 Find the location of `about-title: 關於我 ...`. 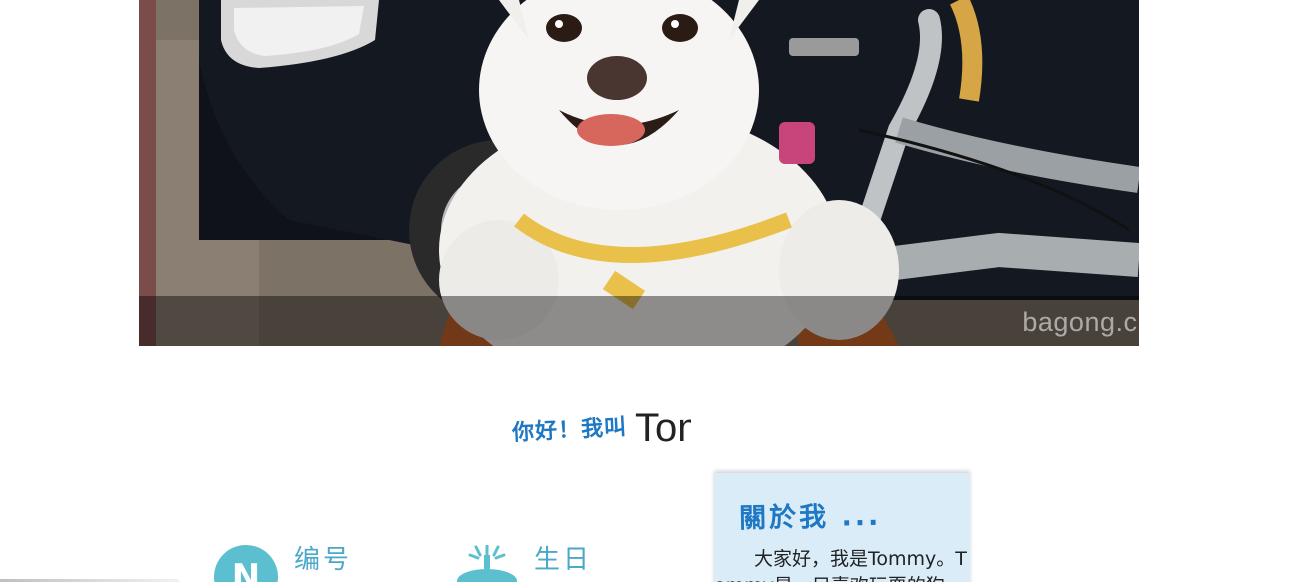

about-title: 關於我 ... is located at coordinates (810, 517).